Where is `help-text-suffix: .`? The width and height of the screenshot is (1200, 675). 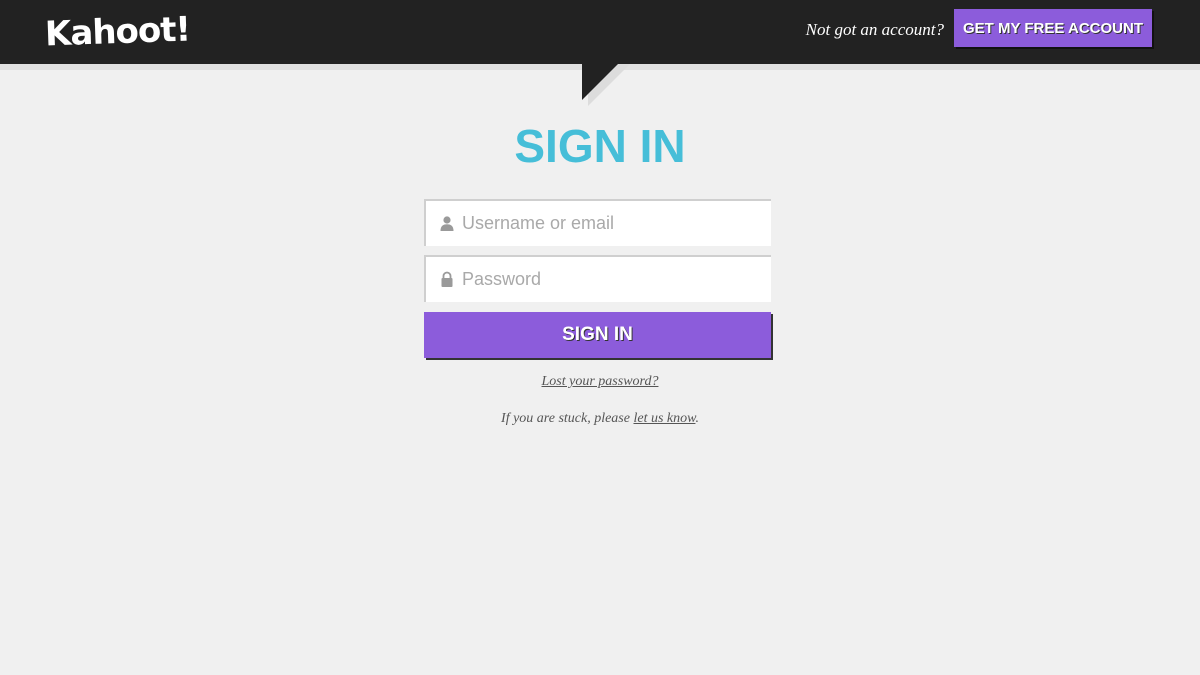
help-text-suffix: . is located at coordinates (697, 418).